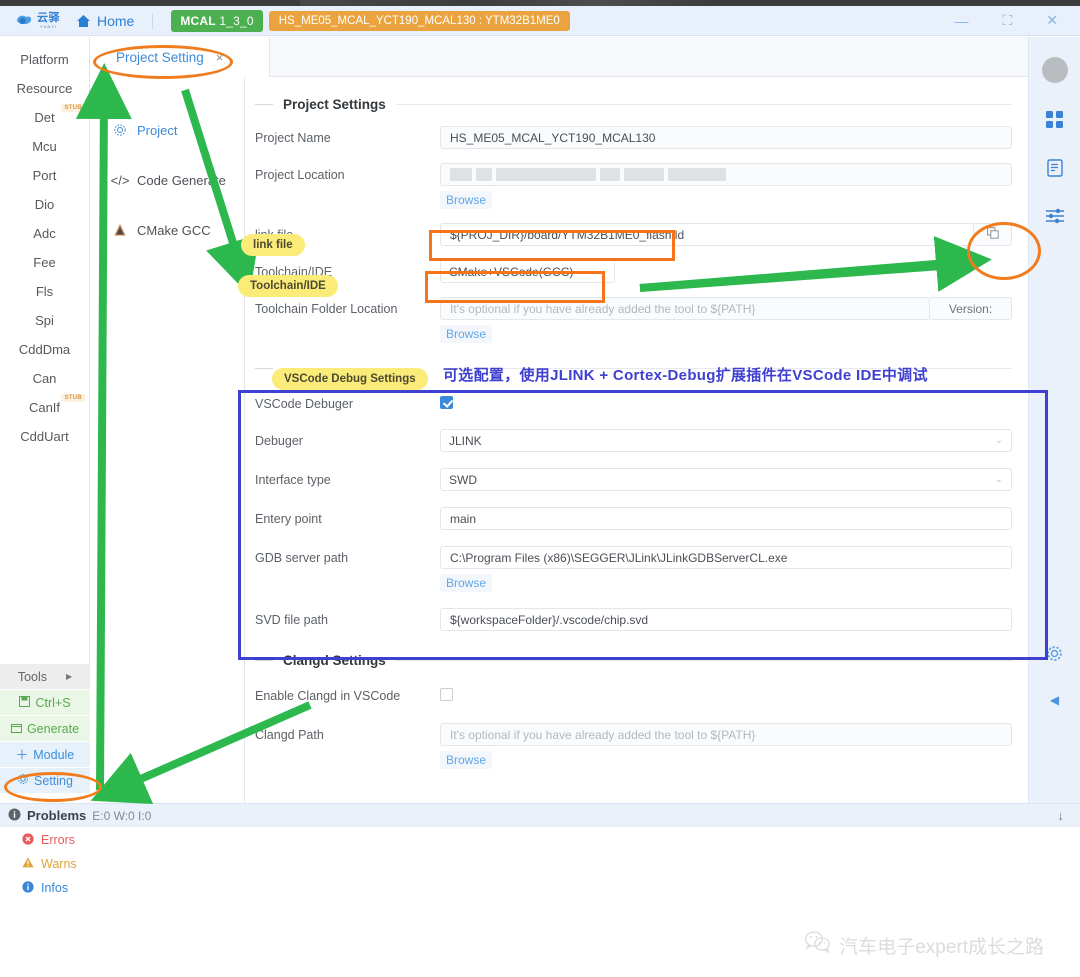 This screenshot has width=1080, height=977. Describe the element at coordinates (45, 755) in the screenshot. I see `add-module-button: ＋ Module` at that location.